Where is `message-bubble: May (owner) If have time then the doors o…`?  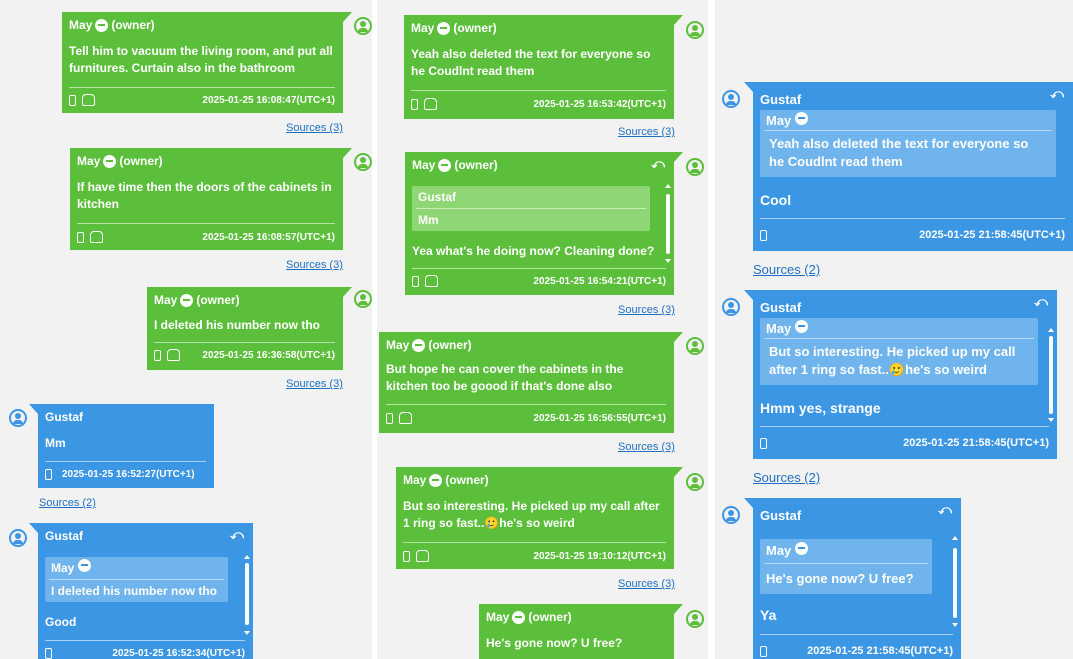 message-bubble: May (owner) If have time then the doors o… is located at coordinates (211, 199).